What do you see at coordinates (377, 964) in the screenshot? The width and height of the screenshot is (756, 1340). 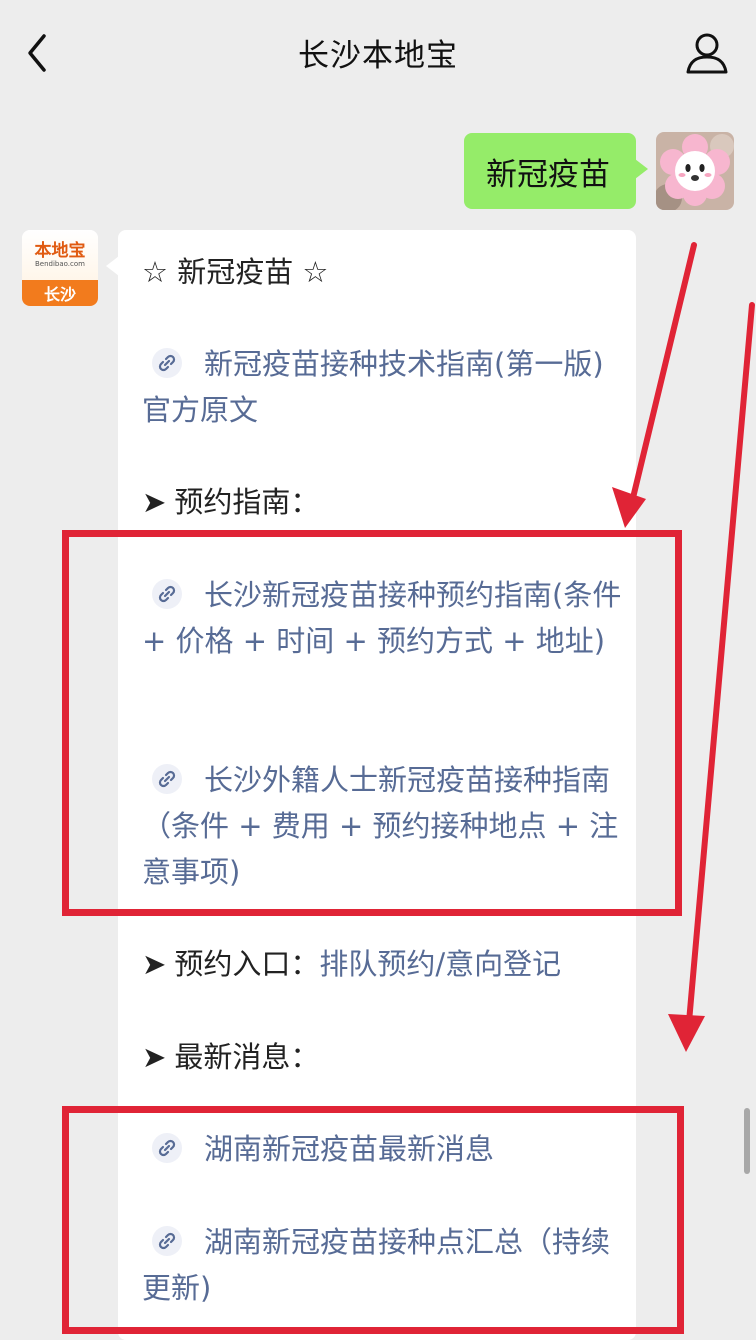 I see `queue-booking-link: 排队预约` at bounding box center [377, 964].